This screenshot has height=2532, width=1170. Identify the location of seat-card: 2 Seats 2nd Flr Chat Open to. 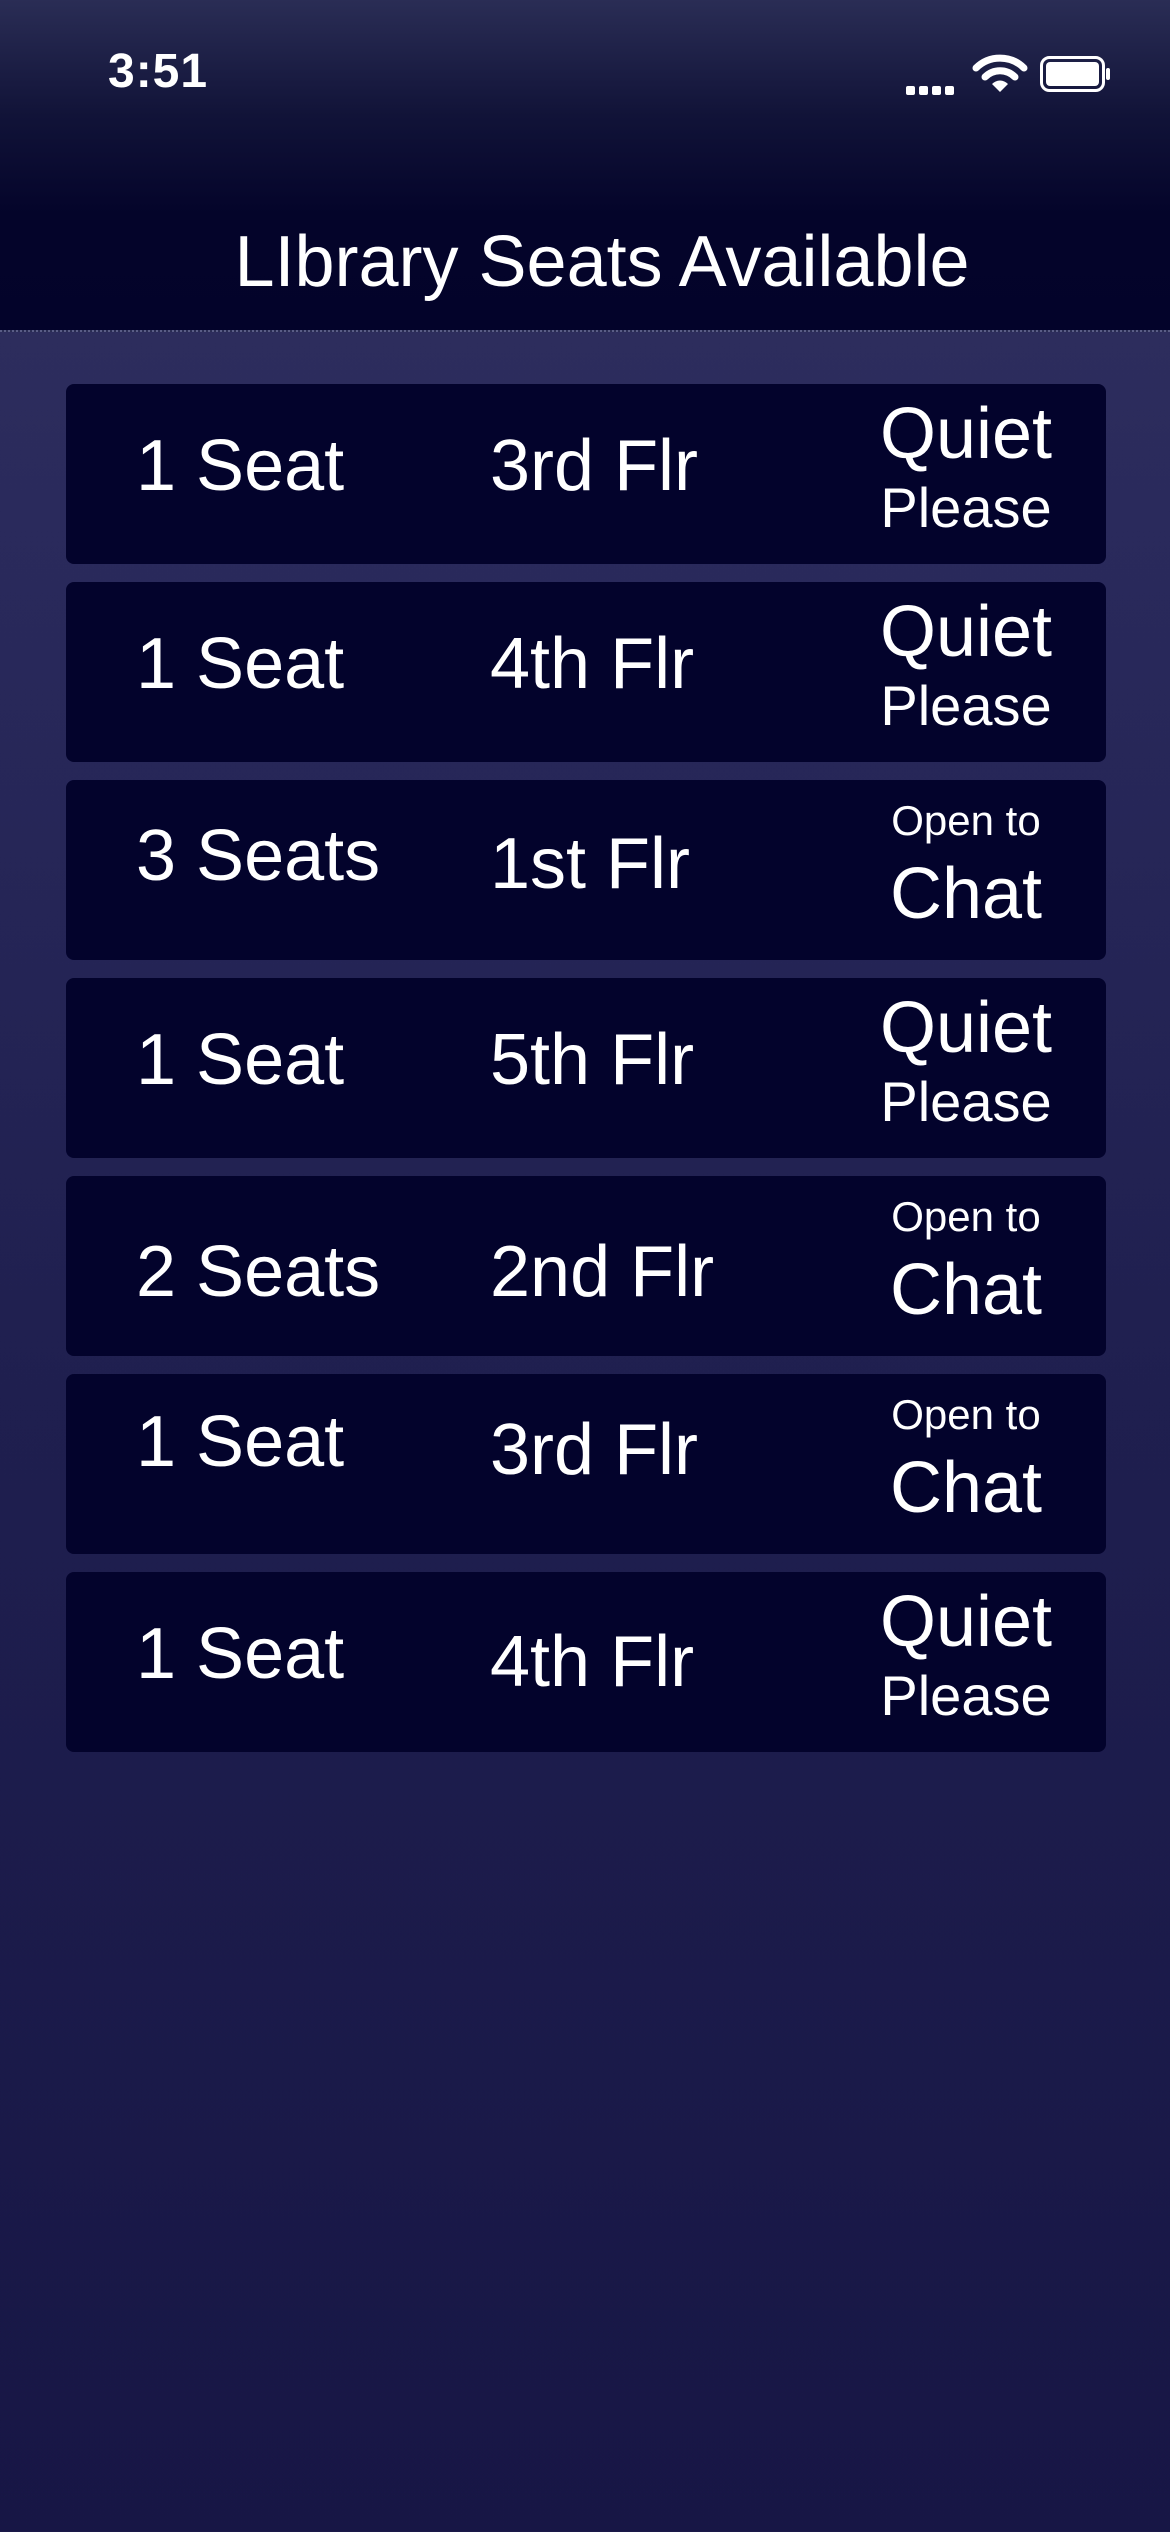
(586, 1266).